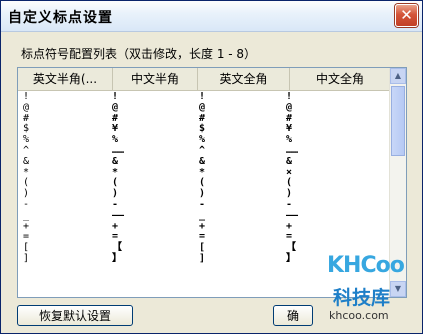 The height and width of the screenshot is (334, 423). What do you see at coordinates (211, 16) in the screenshot?
I see `title-bar: 自定义标点设置 ✕` at bounding box center [211, 16].